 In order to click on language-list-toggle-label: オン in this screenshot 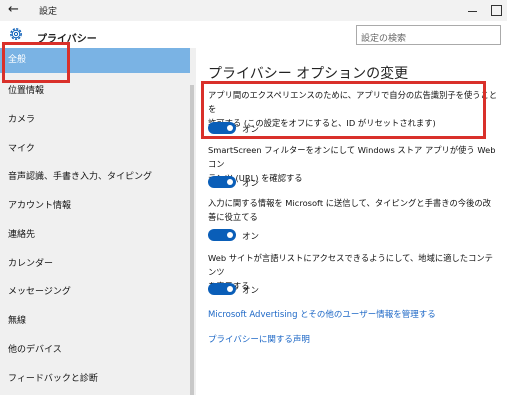, I will do `click(251, 291)`.